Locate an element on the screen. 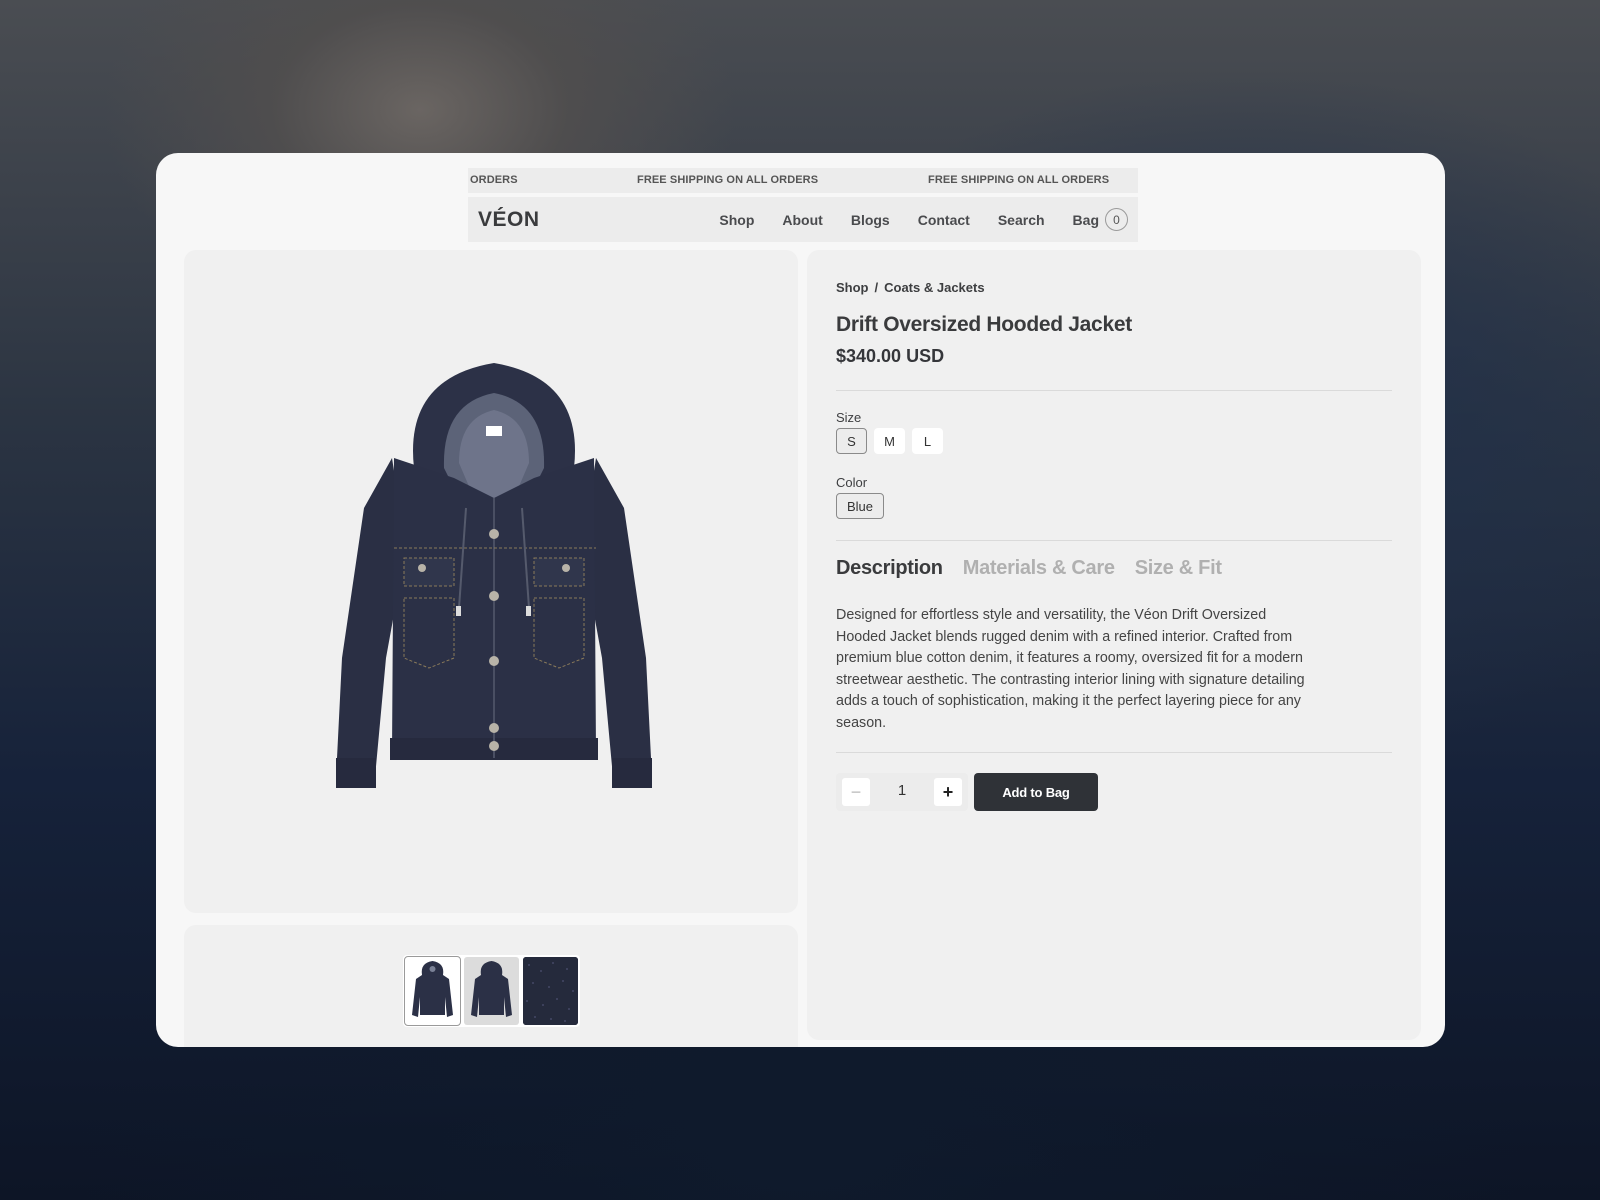 Image resolution: width=1600 pixels, height=1200 pixels. thumbnail-jacket-front is located at coordinates (432, 991).